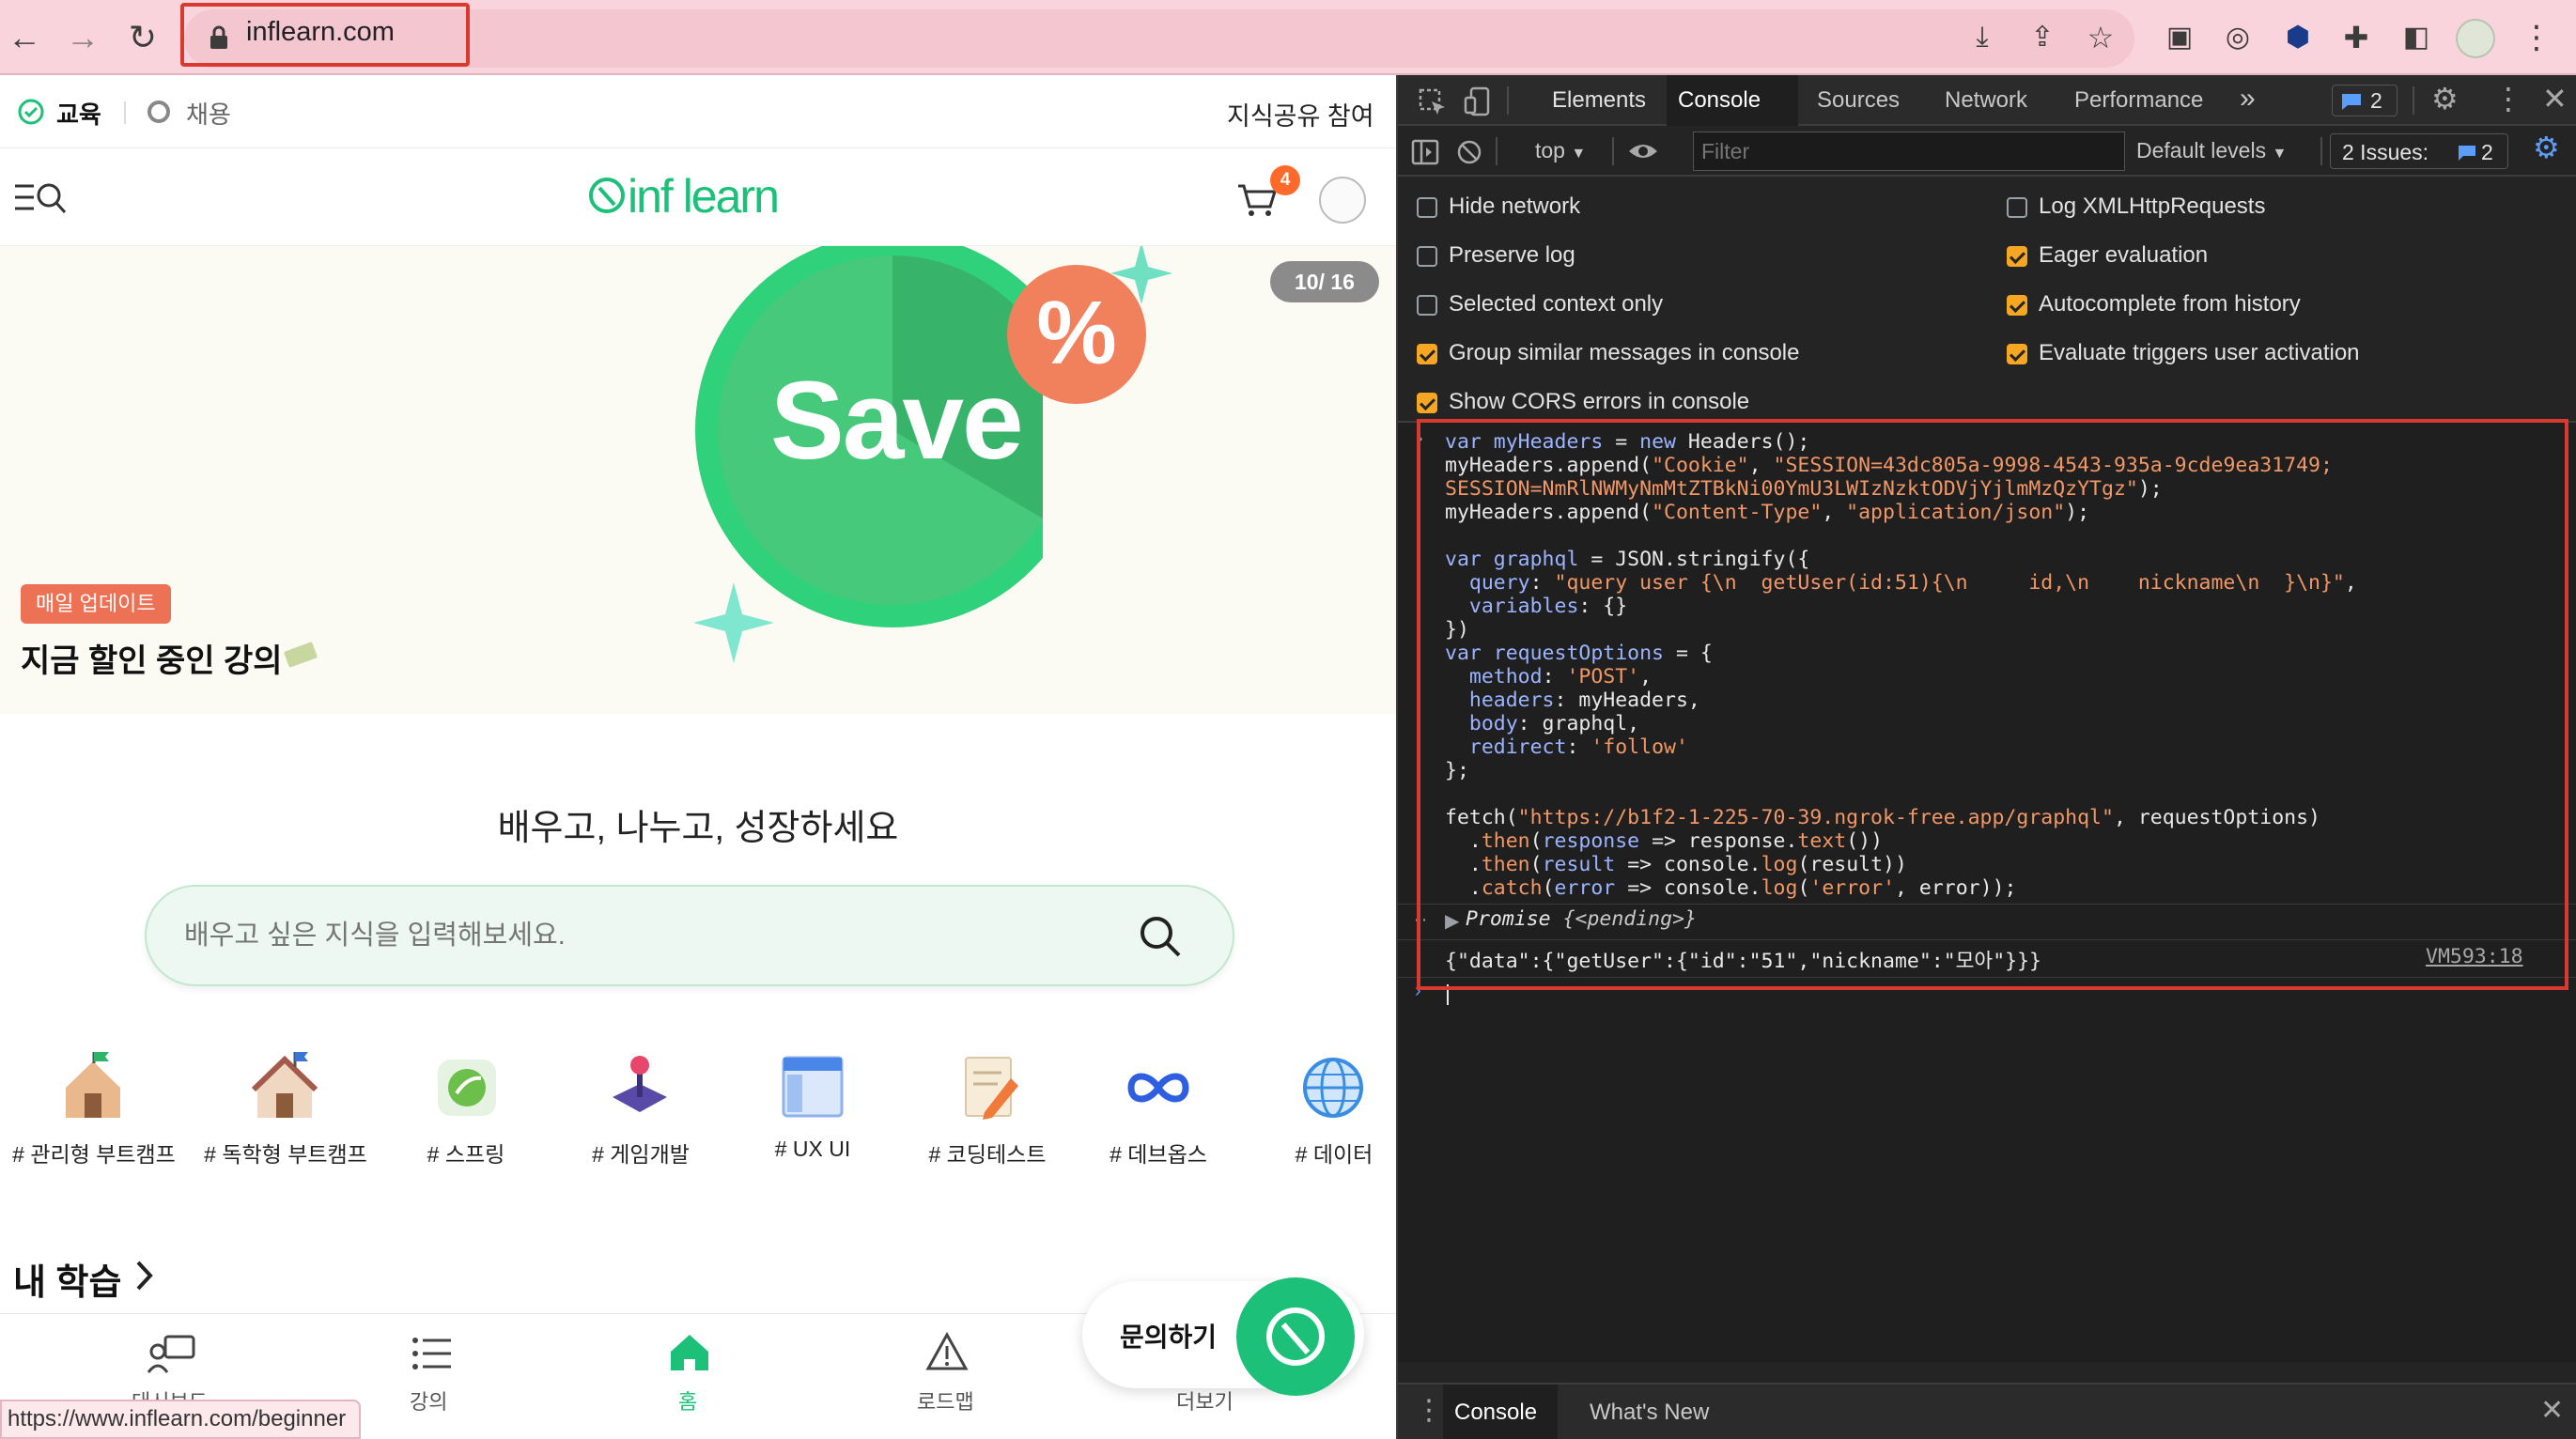 This screenshot has height=1439, width=2576. What do you see at coordinates (2124, 255) in the screenshot?
I see `eager-evaluation-label: Eager evaluation` at bounding box center [2124, 255].